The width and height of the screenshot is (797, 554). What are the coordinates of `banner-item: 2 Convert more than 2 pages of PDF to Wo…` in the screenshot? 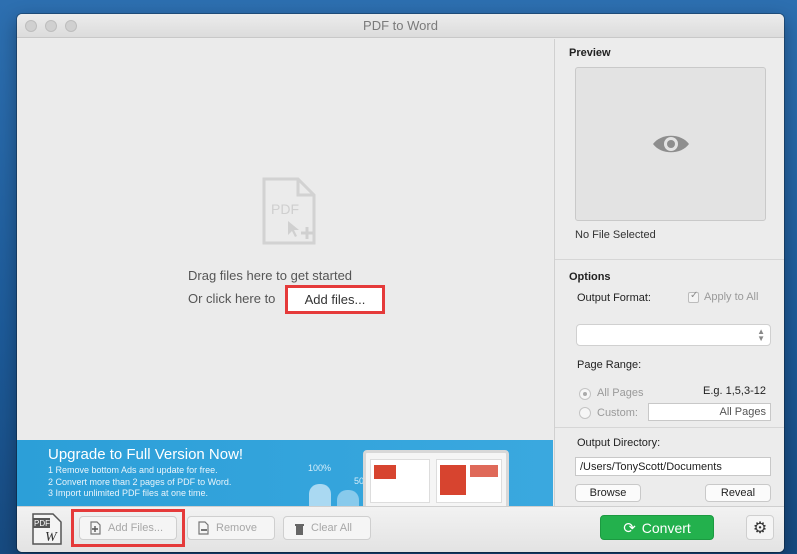 It's located at (140, 481).